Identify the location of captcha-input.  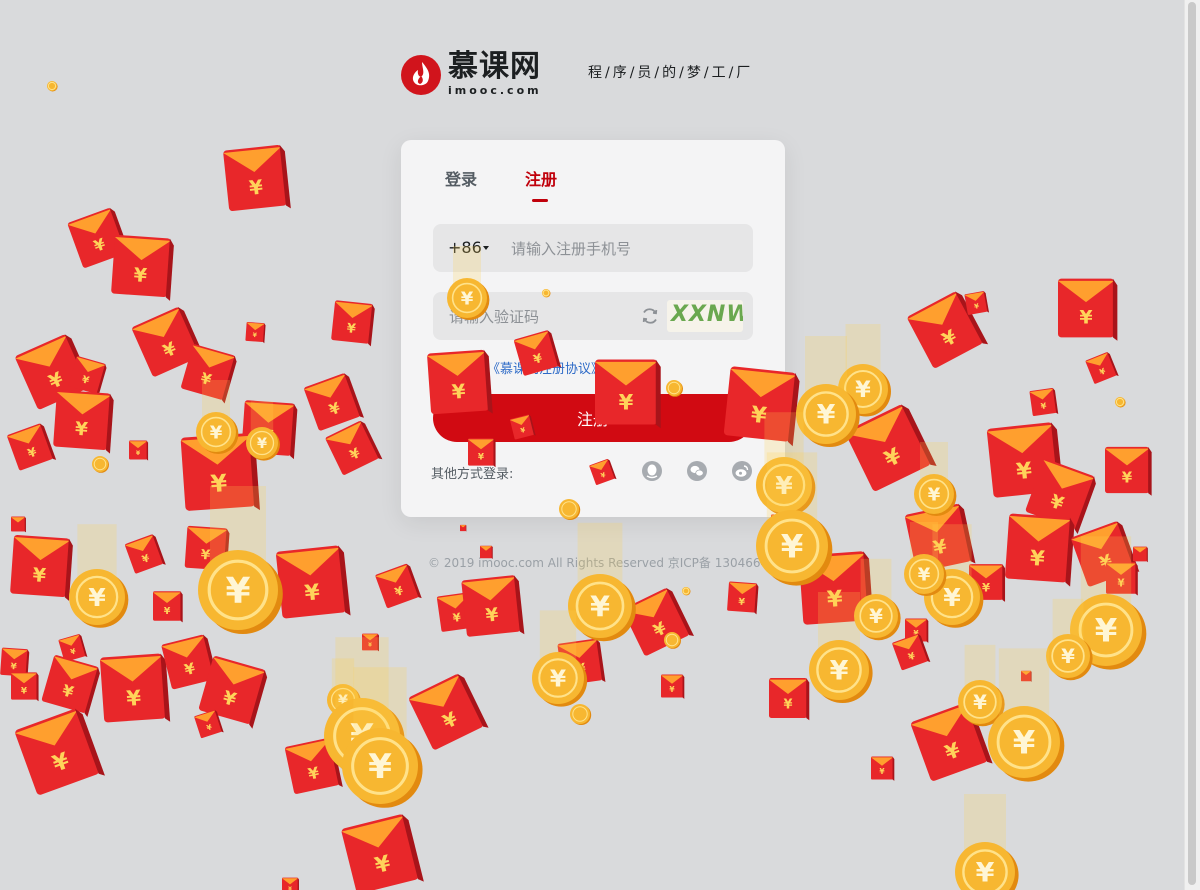
(539, 317).